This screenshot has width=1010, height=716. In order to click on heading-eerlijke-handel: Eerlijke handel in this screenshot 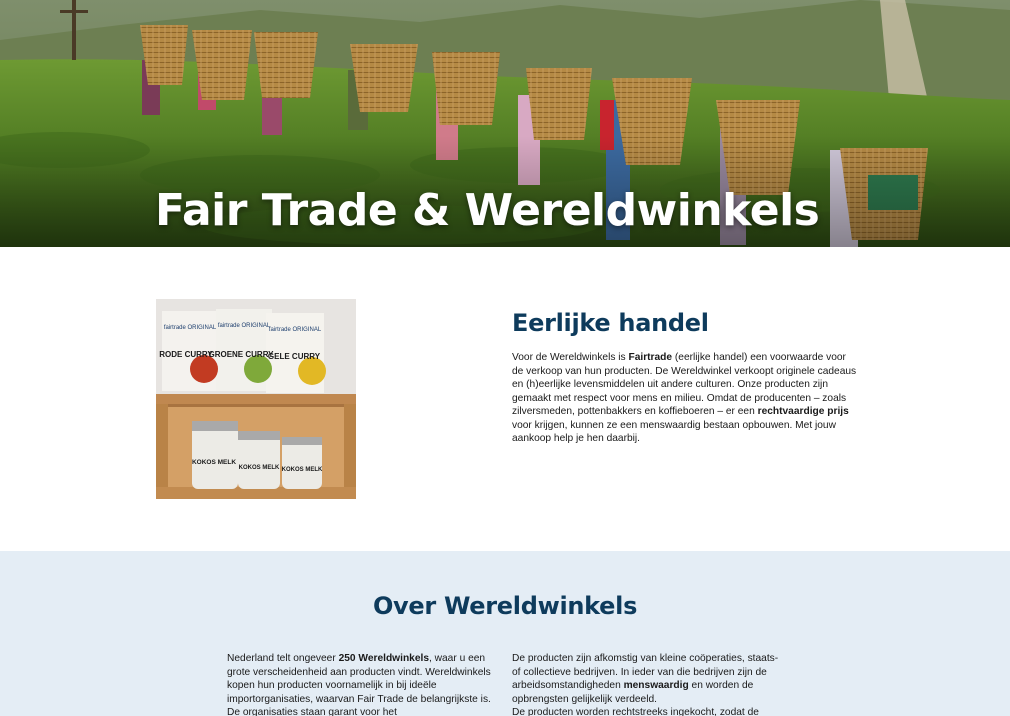, I will do `click(610, 323)`.